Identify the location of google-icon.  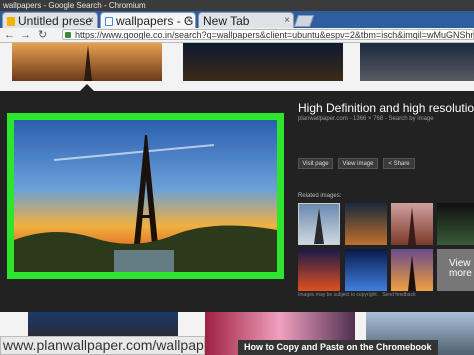
(109, 21).